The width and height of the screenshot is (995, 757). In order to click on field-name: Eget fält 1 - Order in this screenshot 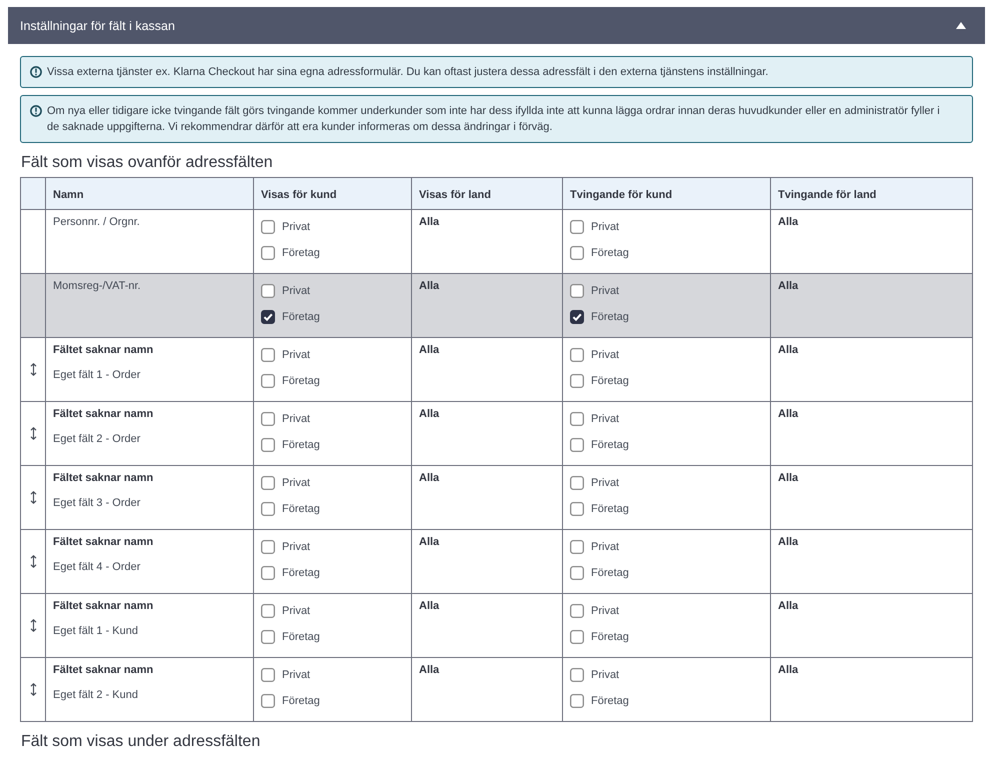, I will do `click(97, 375)`.